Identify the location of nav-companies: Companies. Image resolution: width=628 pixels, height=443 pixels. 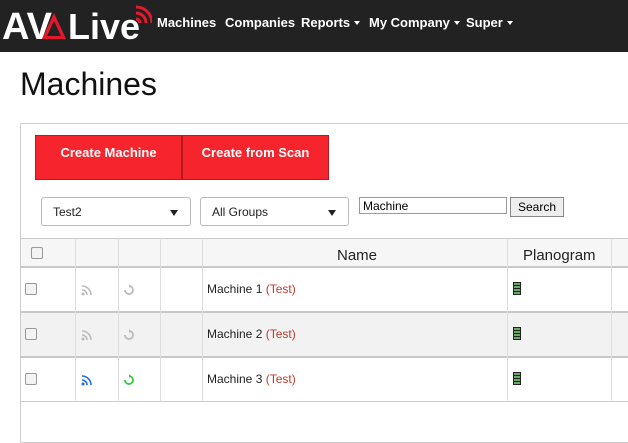
(260, 22).